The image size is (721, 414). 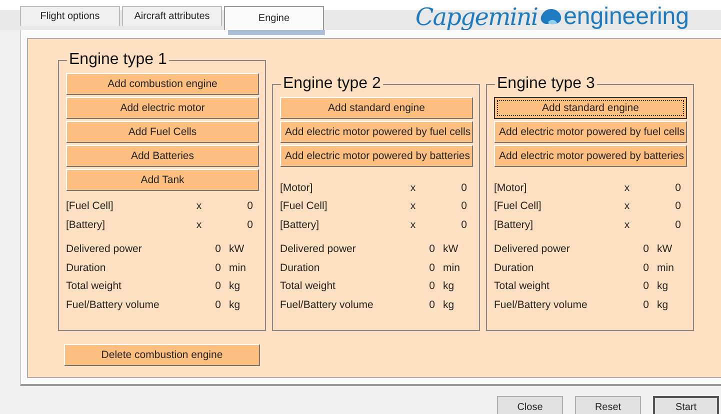 What do you see at coordinates (162, 108) in the screenshot?
I see `action-button: Add electric motor` at bounding box center [162, 108].